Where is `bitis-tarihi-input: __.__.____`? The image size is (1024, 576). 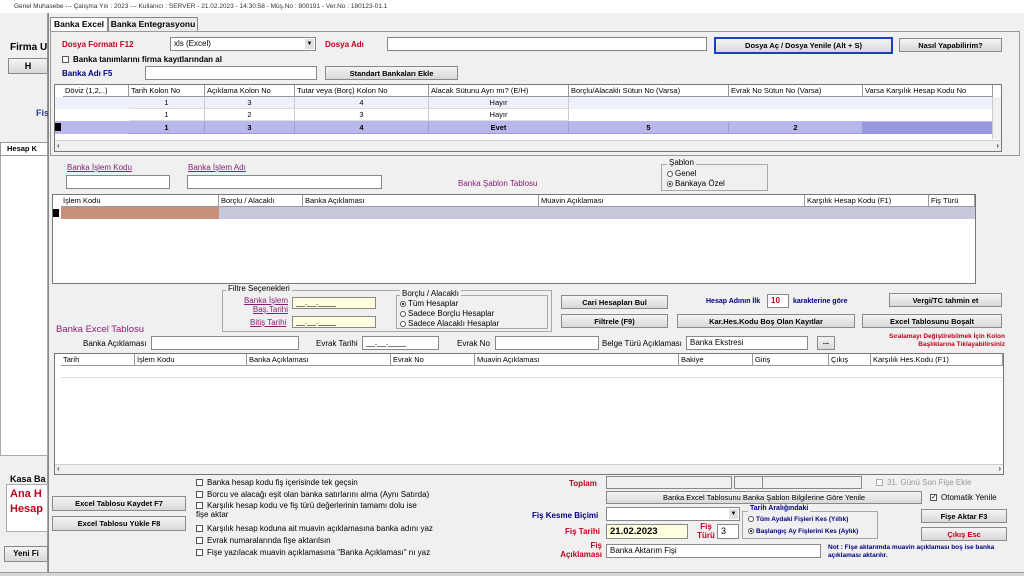 bitis-tarihi-input: __.__.____ is located at coordinates (334, 322).